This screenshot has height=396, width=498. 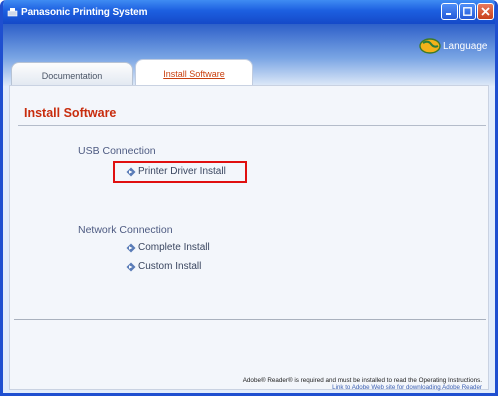 I want to click on page-title: Install Software, so click(x=70, y=113).